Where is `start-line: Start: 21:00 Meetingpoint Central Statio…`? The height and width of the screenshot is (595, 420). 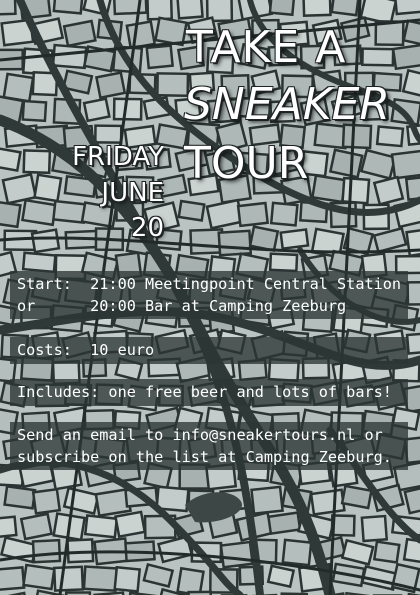 start-line: Start: 21:00 Meetingpoint Central Statio… is located at coordinates (209, 284).